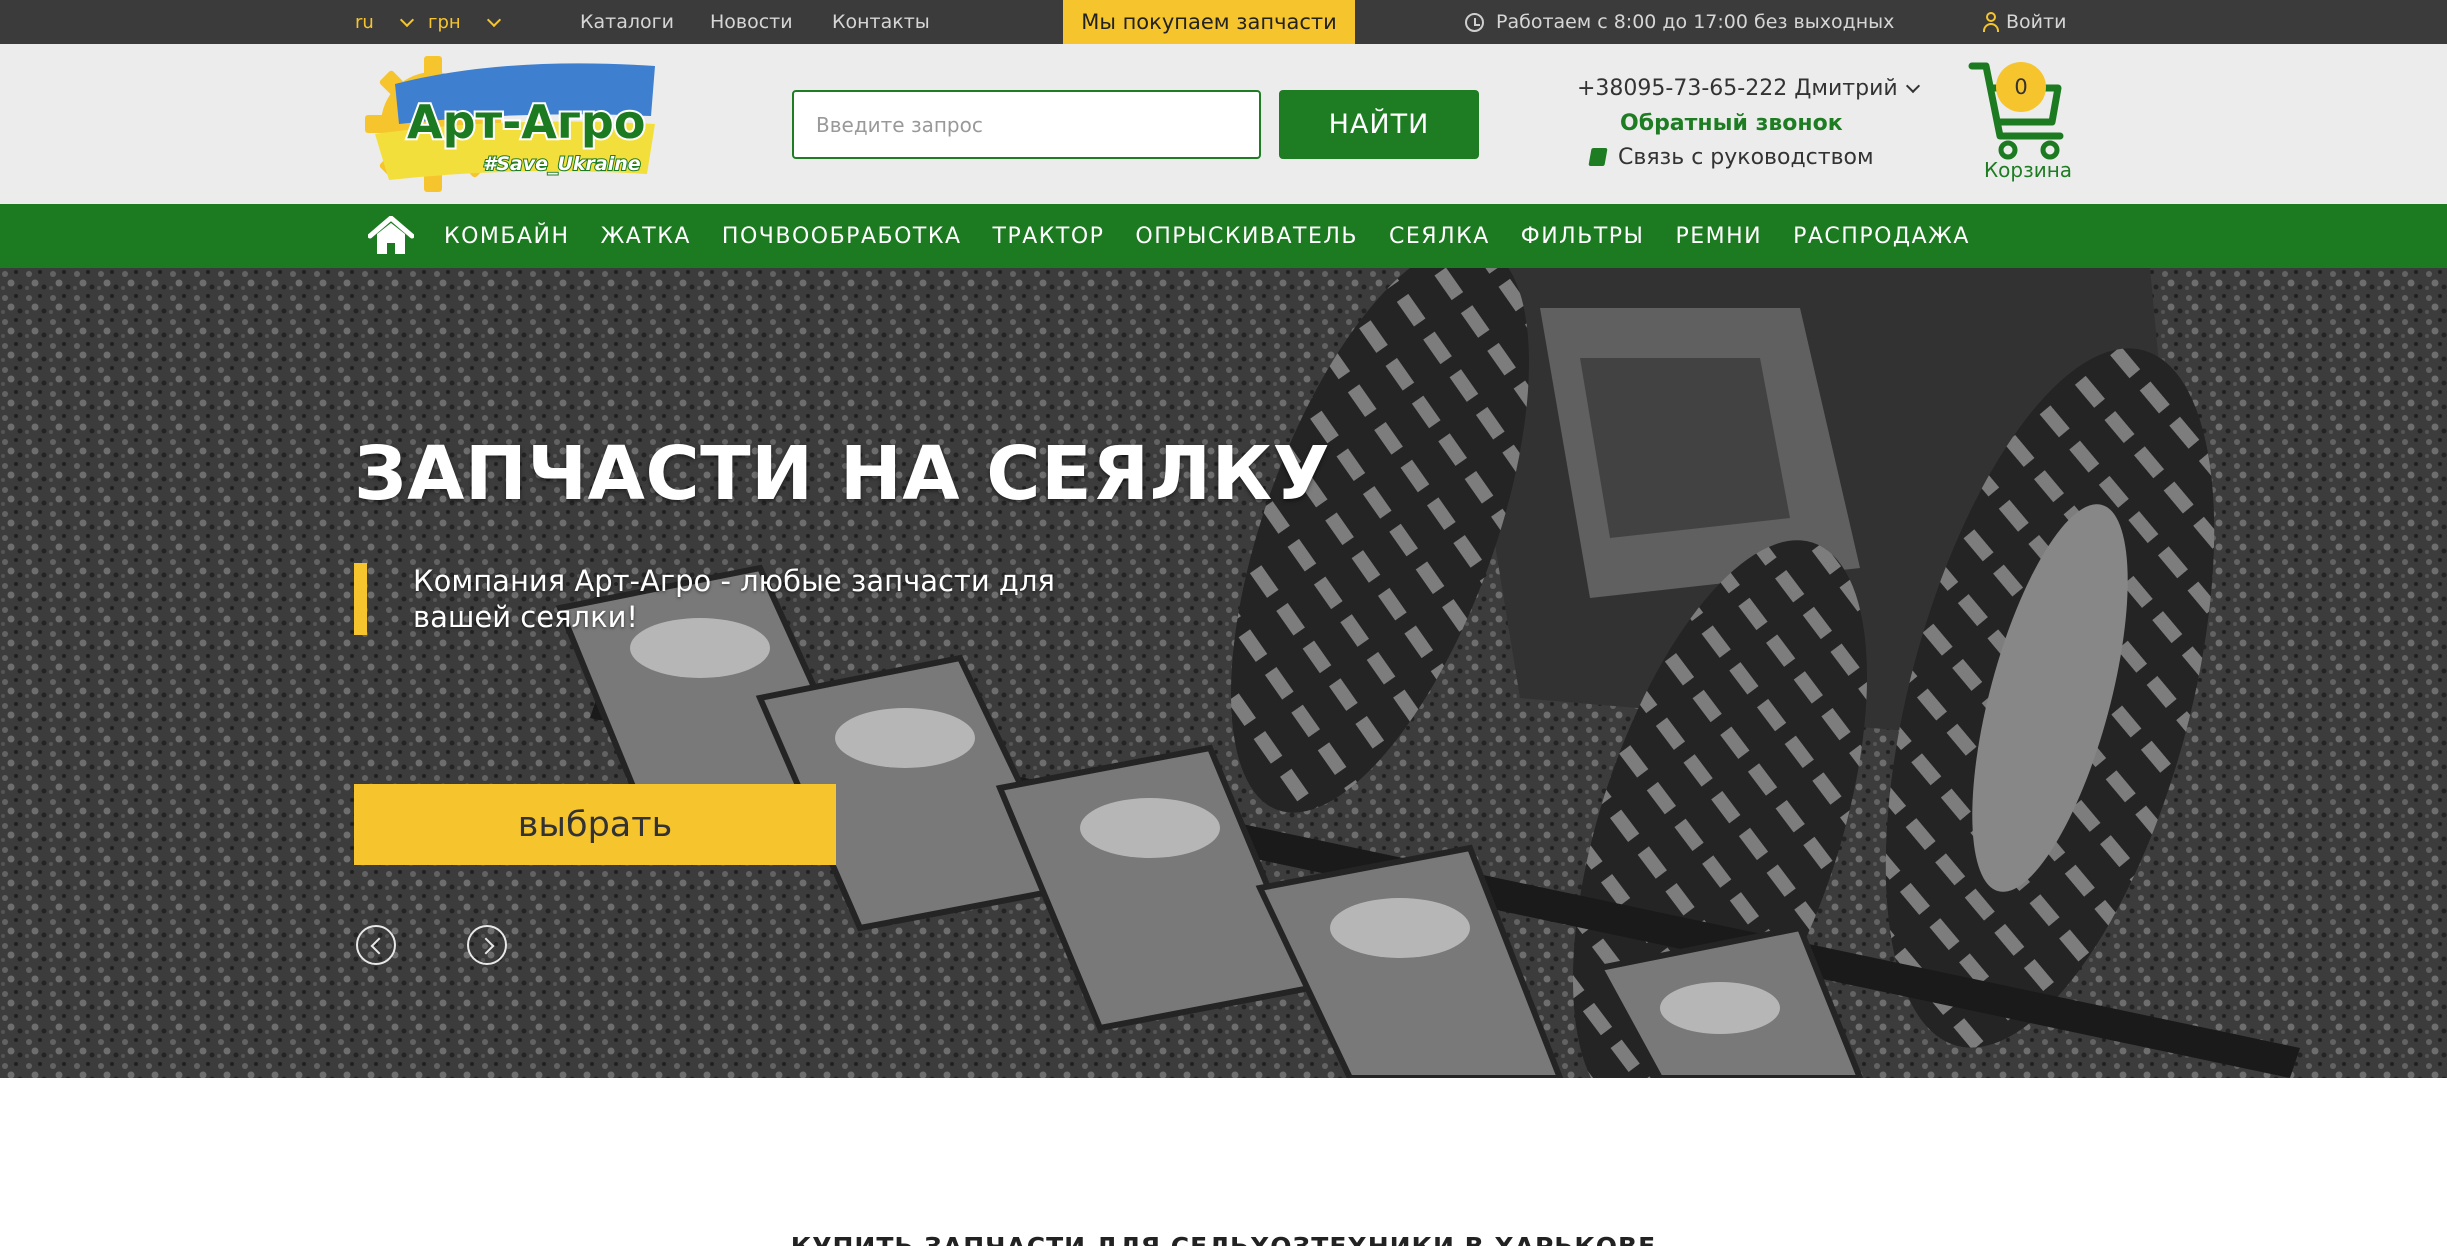 The image size is (2447, 1246). I want to click on nav-item-tractor: ТРАКТОР, so click(1049, 236).